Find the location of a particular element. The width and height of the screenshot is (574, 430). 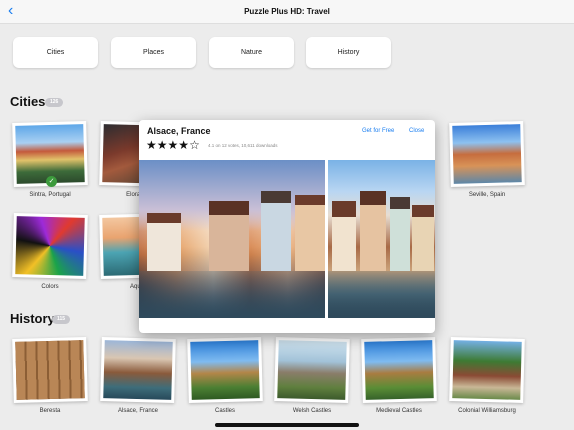

puzzle-label: Colors is located at coordinates (50, 287).